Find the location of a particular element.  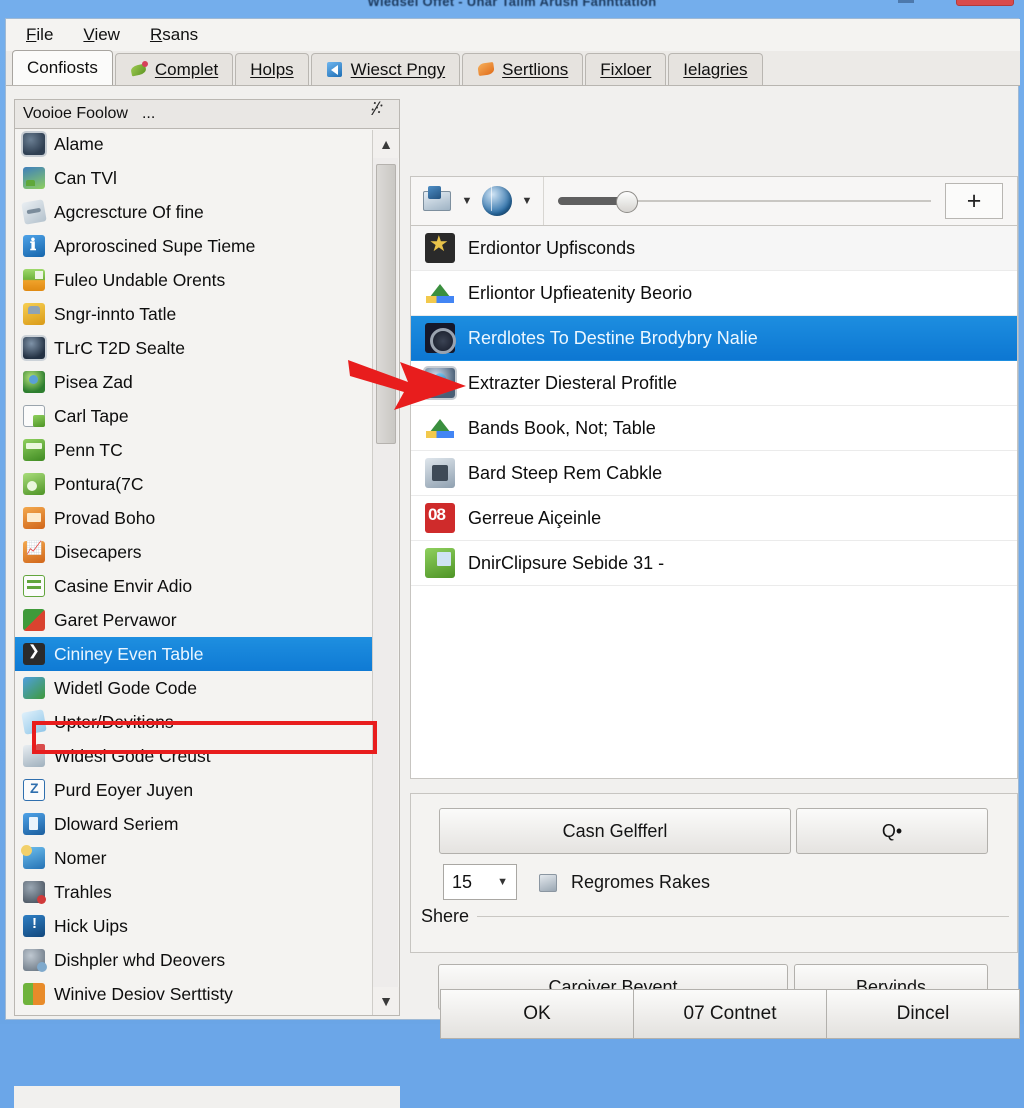

list-item: Pontura(7C is located at coordinates (194, 484).